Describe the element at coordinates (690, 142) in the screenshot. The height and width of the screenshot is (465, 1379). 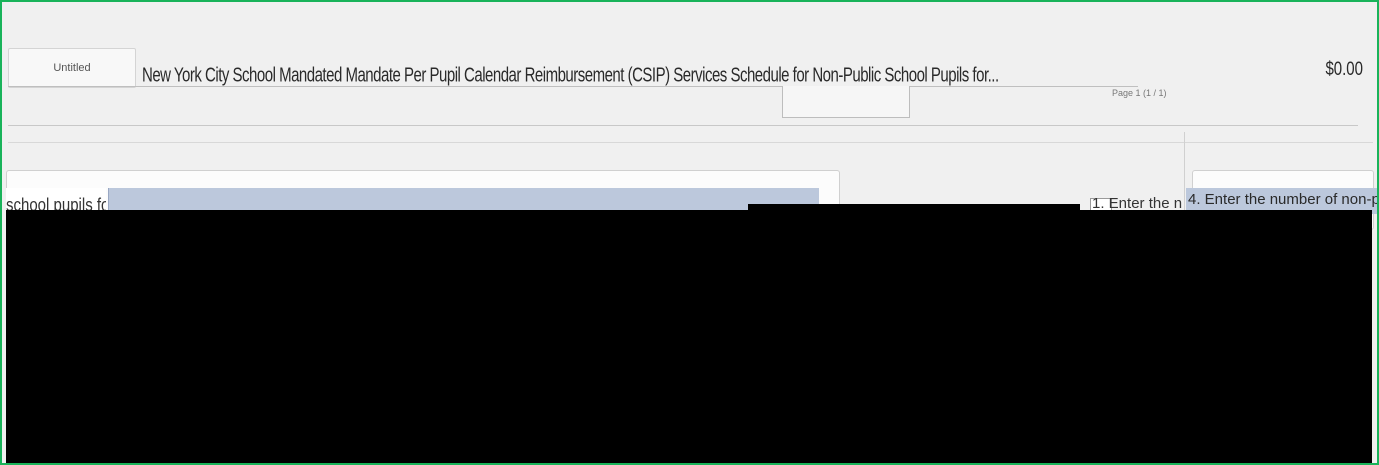
I see `toolbar-bottom-border` at that location.